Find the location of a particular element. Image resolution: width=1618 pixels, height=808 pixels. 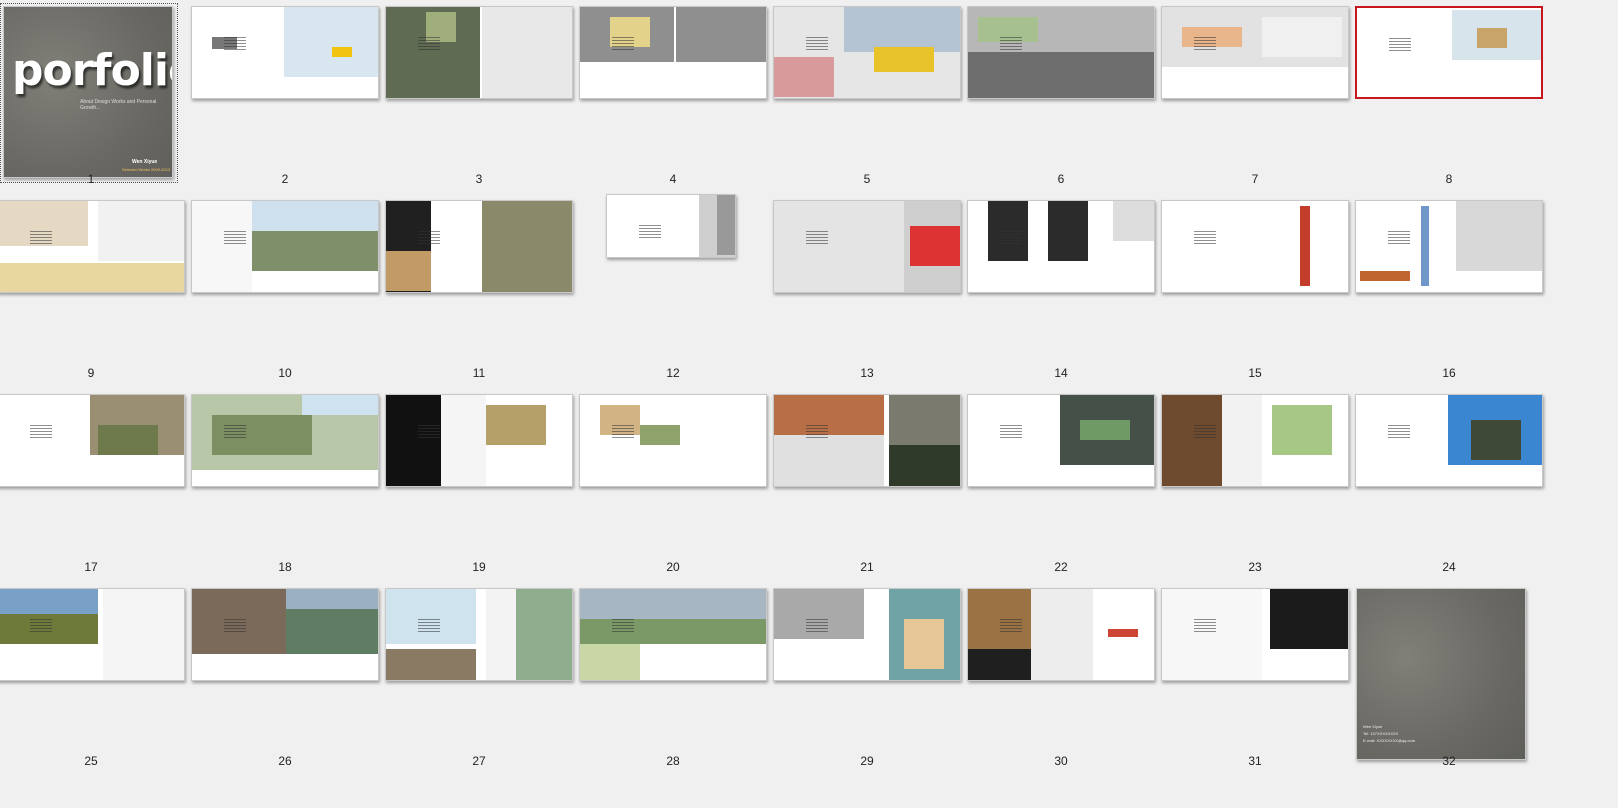

page-thumbnail-cell: 6 is located at coordinates (1061, 97).